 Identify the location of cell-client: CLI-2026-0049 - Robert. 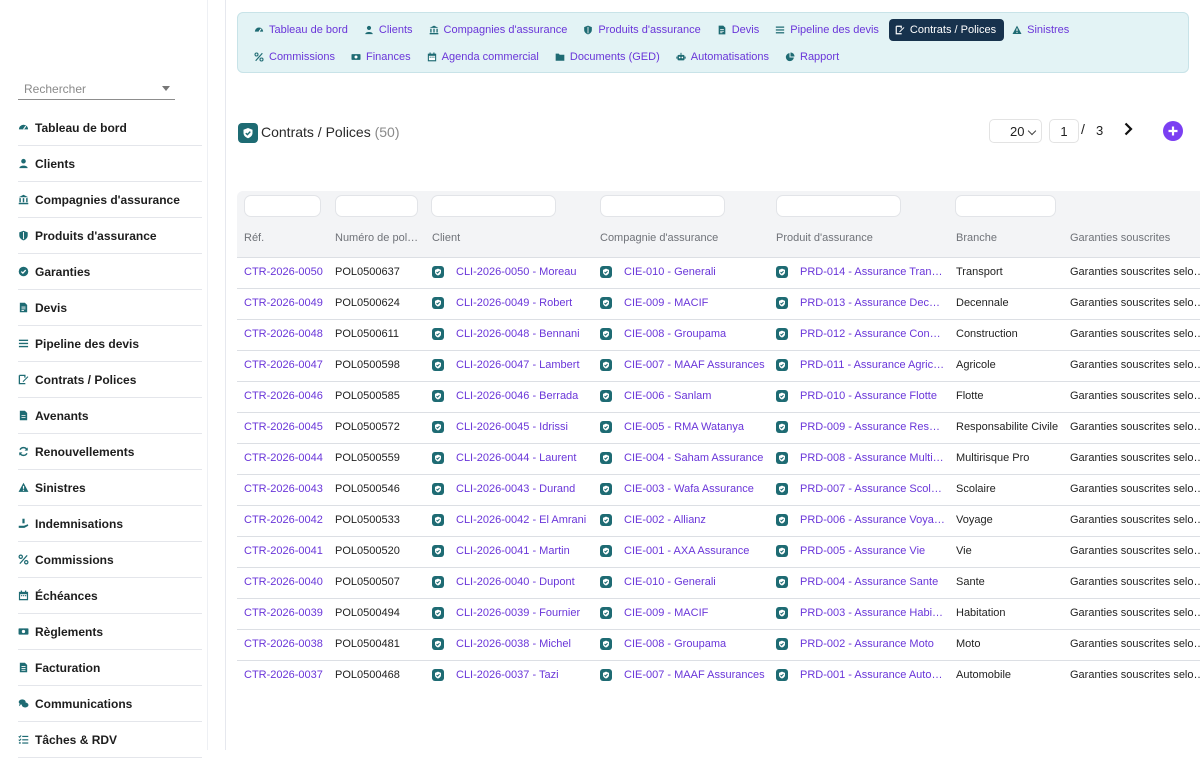
(525, 303).